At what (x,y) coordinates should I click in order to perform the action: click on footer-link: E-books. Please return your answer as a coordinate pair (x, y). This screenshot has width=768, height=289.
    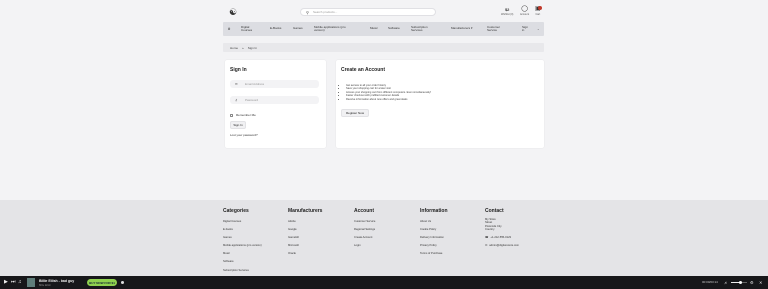
    Looking at the image, I should click on (242, 230).